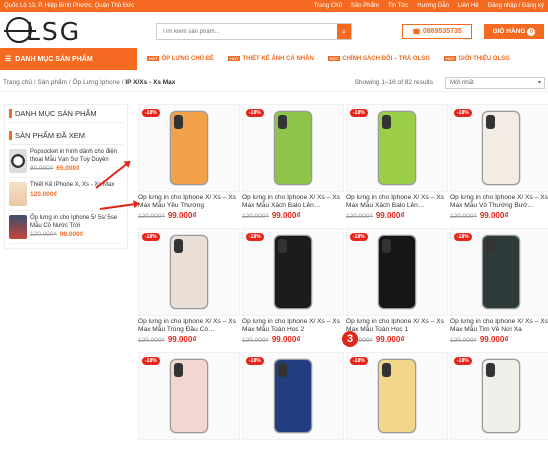 The width and height of the screenshot is (548, 472). What do you see at coordinates (54, 31) in the screenshot?
I see `logo-text: LSG` at bounding box center [54, 31].